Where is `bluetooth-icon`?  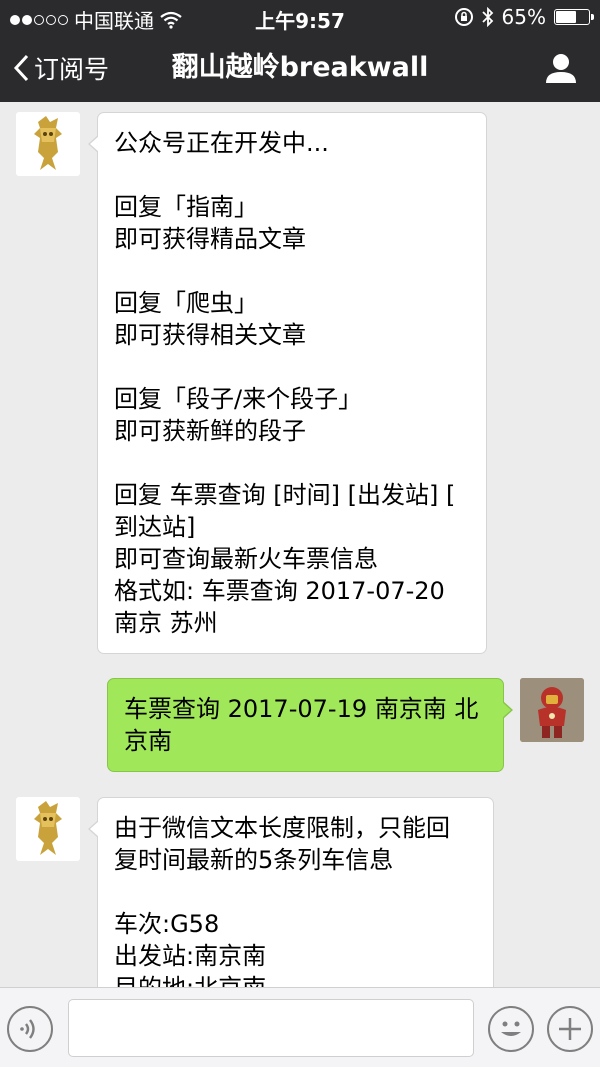
bluetooth-icon is located at coordinates (487, 17).